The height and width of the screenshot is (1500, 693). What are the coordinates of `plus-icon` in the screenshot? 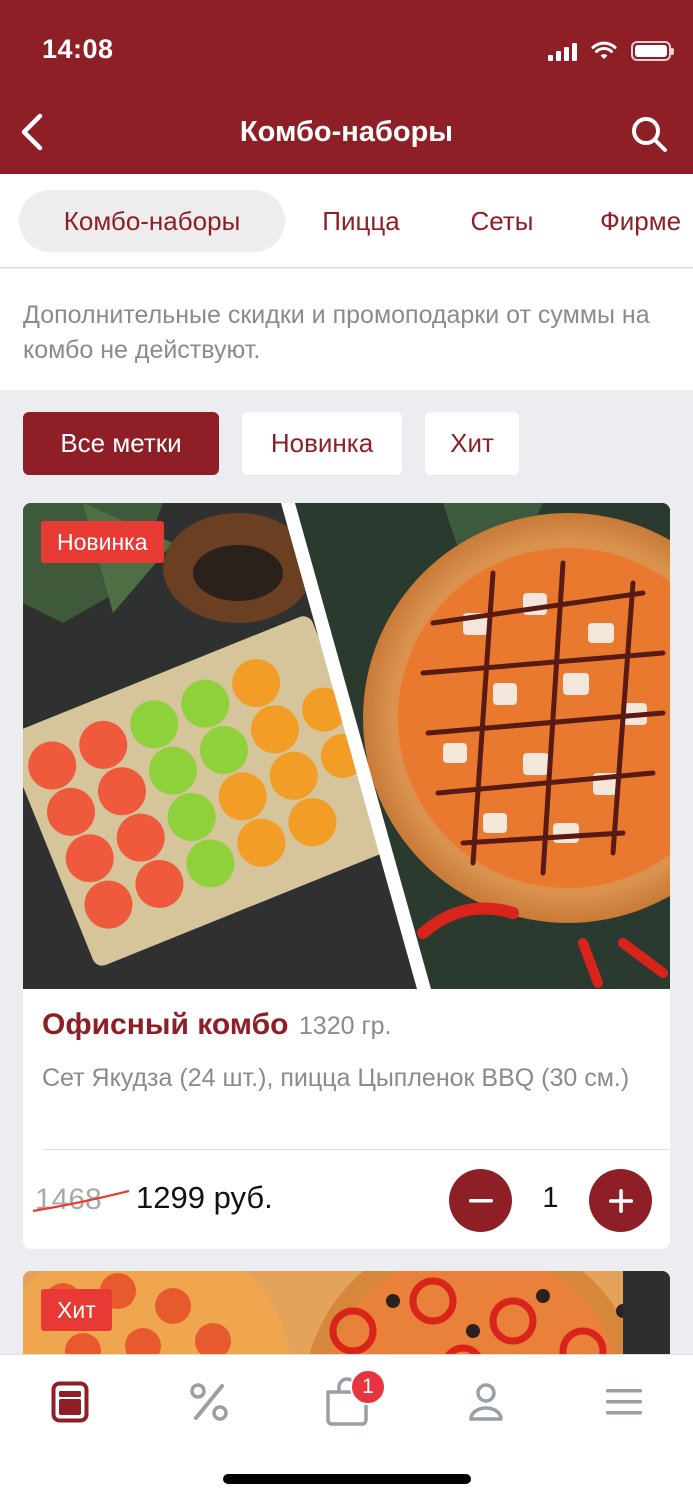 It's located at (620, 1200).